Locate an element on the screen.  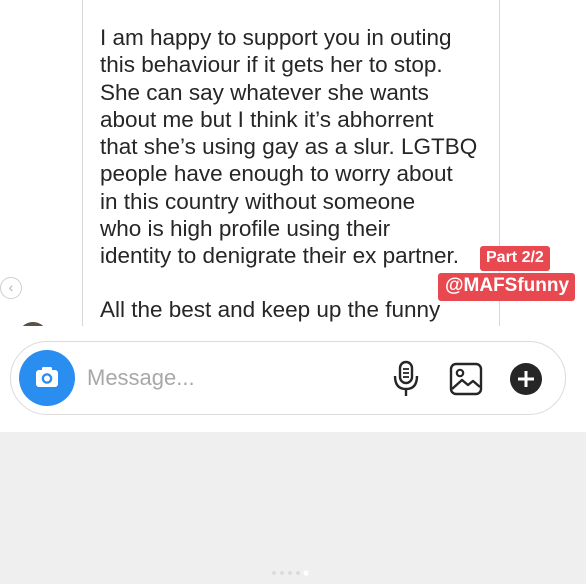
page-indicator-dots is located at coordinates (290, 573).